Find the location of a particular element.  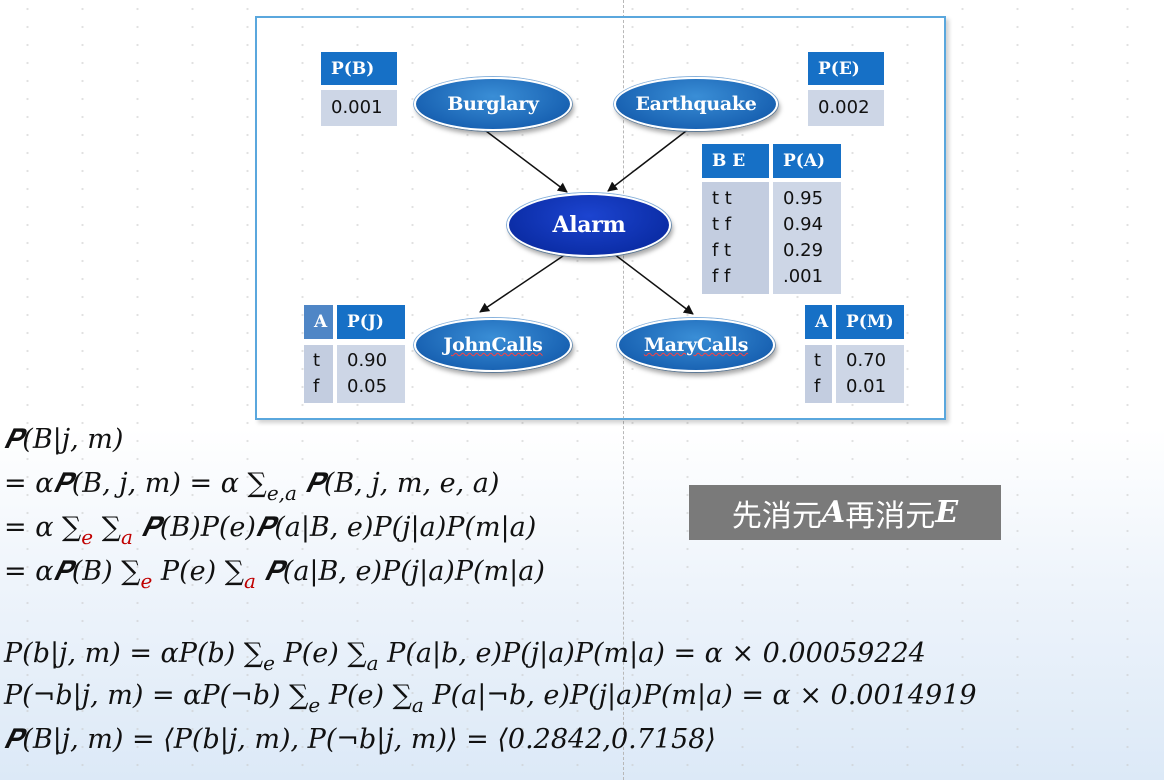

badge-pre: 先消元 is located at coordinates (776, 516).